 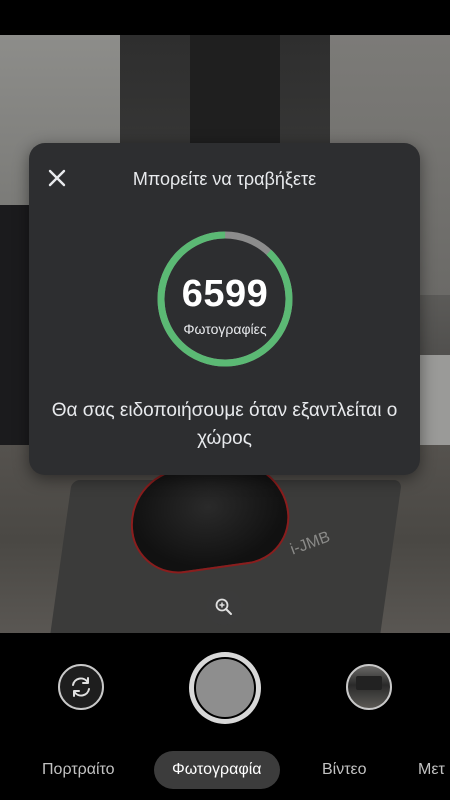 What do you see at coordinates (224, 179) in the screenshot?
I see `dialog-title: Μπορείτε να τραβήξετε` at bounding box center [224, 179].